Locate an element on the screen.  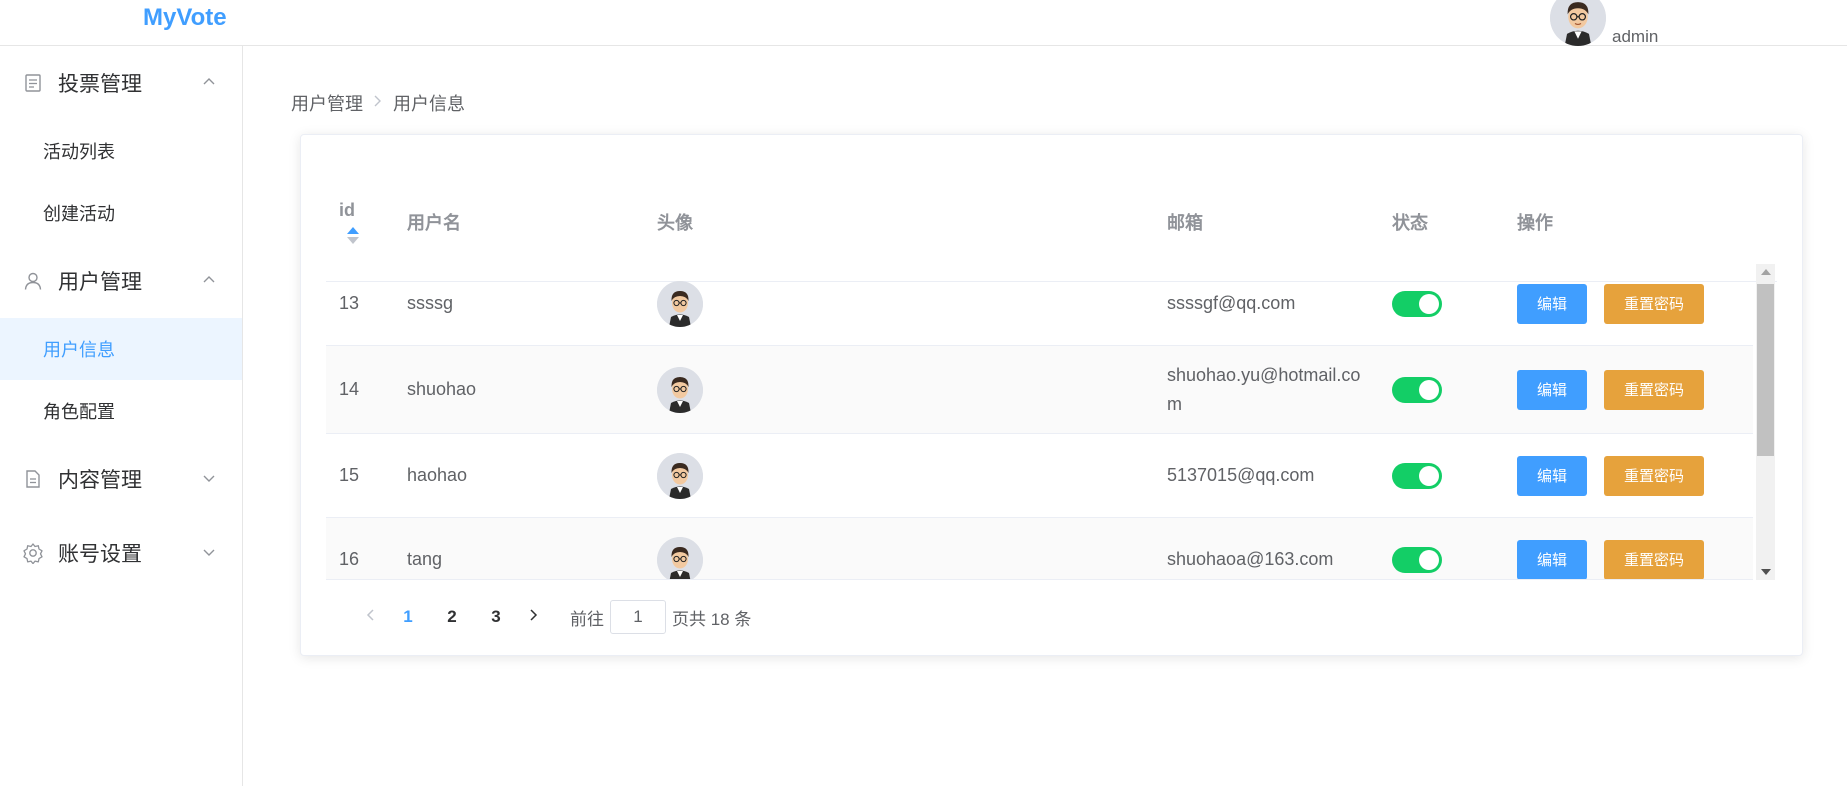
cell-id: 13 is located at coordinates (349, 303).